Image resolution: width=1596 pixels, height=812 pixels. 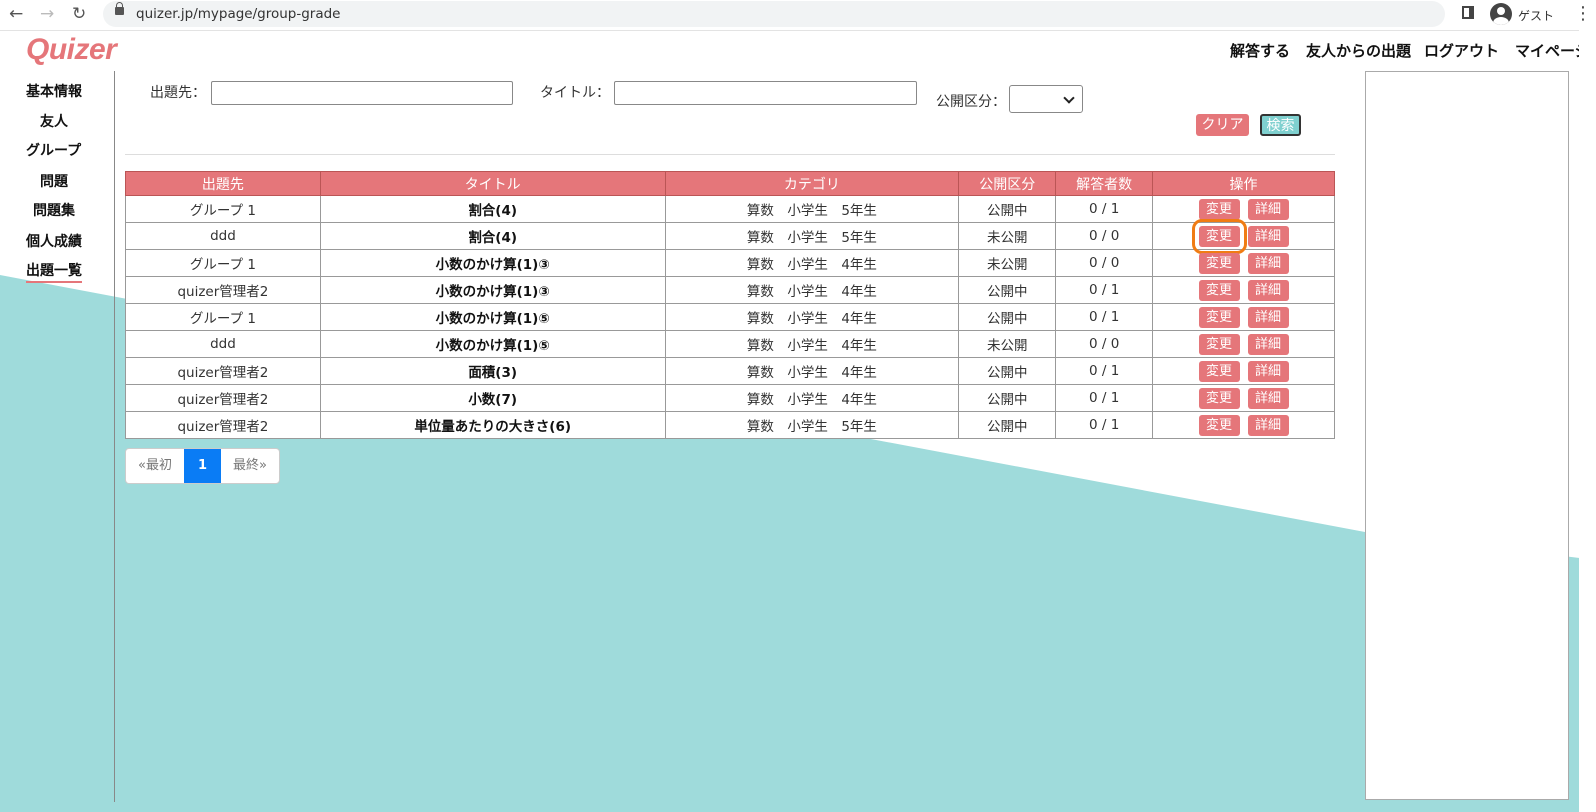 I want to click on edit-button-highlighted: 変更, so click(x=1219, y=236).